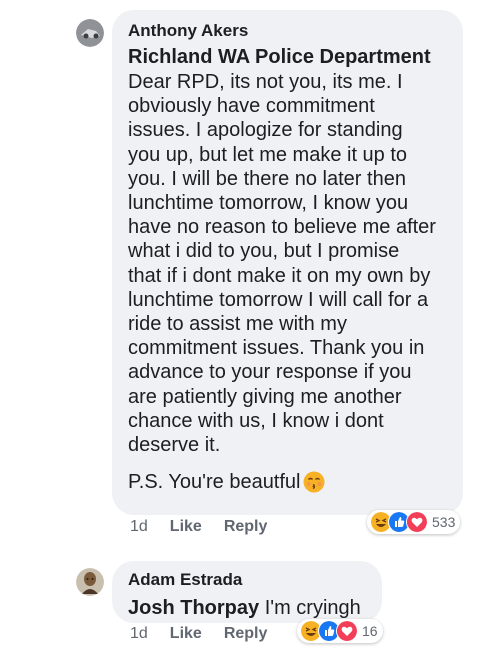 The height and width of the screenshot is (650, 479). What do you see at coordinates (444, 522) in the screenshot?
I see `reaction-count: 533` at bounding box center [444, 522].